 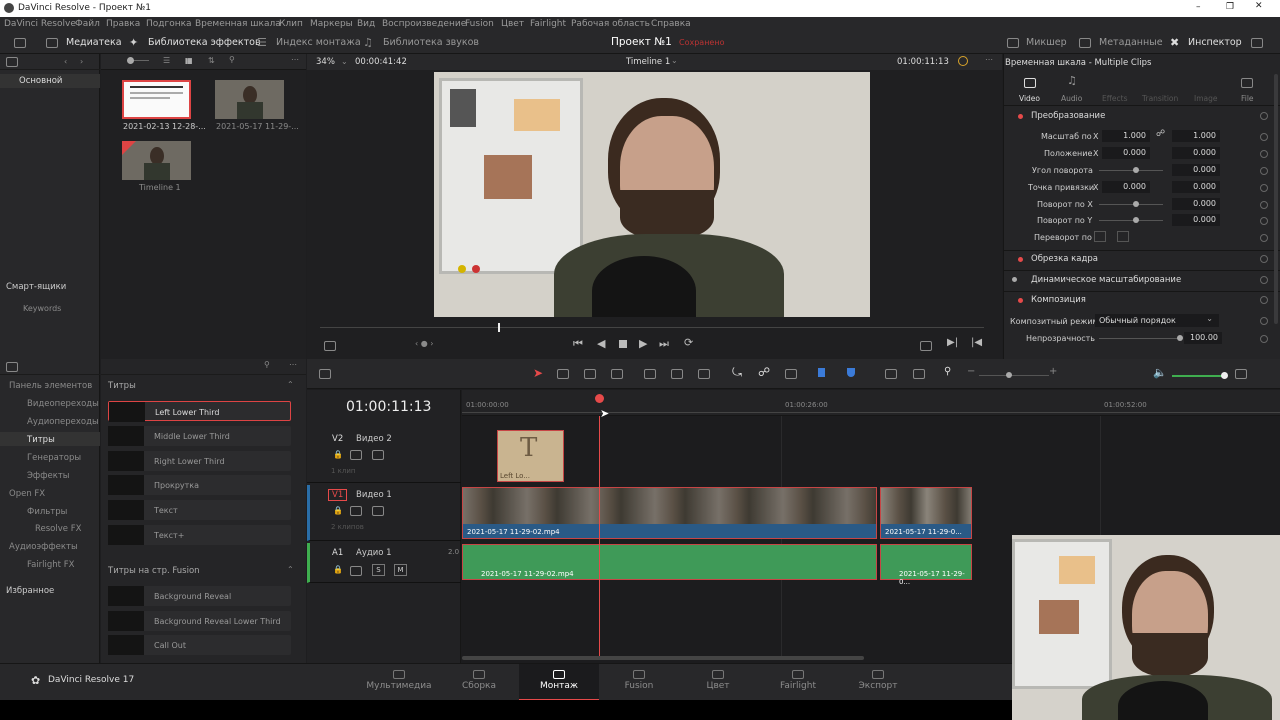 I want to click on lock-v1-icon: 🔒, so click(x=338, y=510).